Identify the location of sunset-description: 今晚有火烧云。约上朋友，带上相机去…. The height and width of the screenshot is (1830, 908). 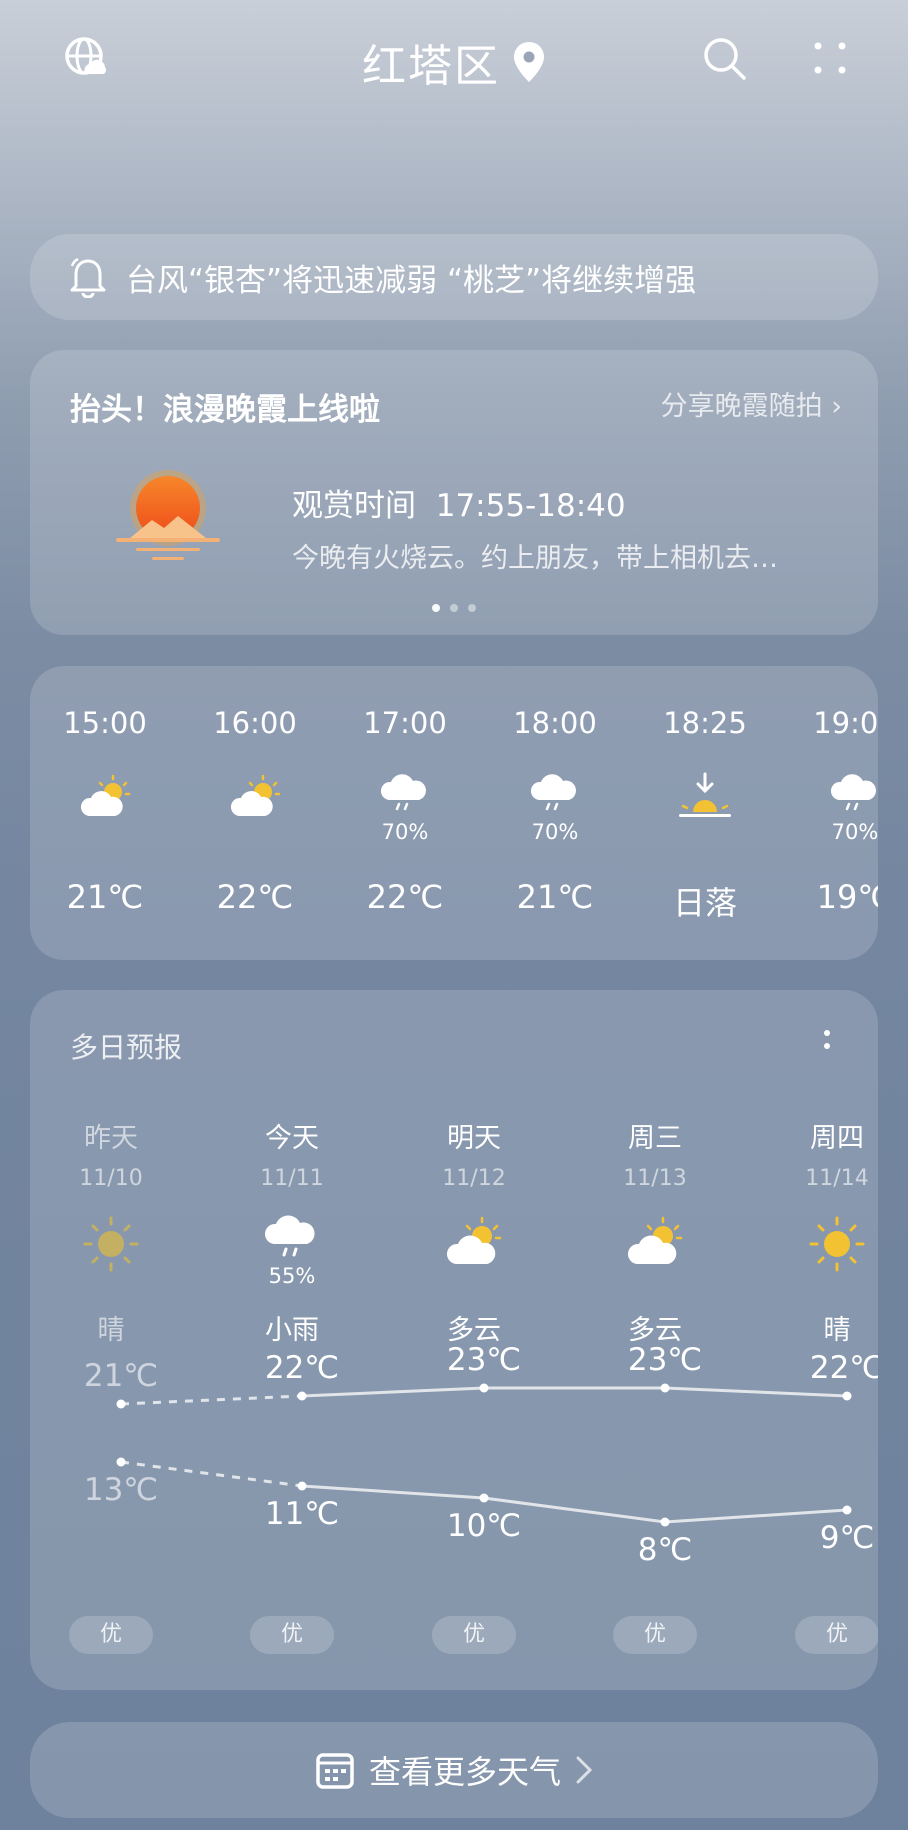
(535, 558).